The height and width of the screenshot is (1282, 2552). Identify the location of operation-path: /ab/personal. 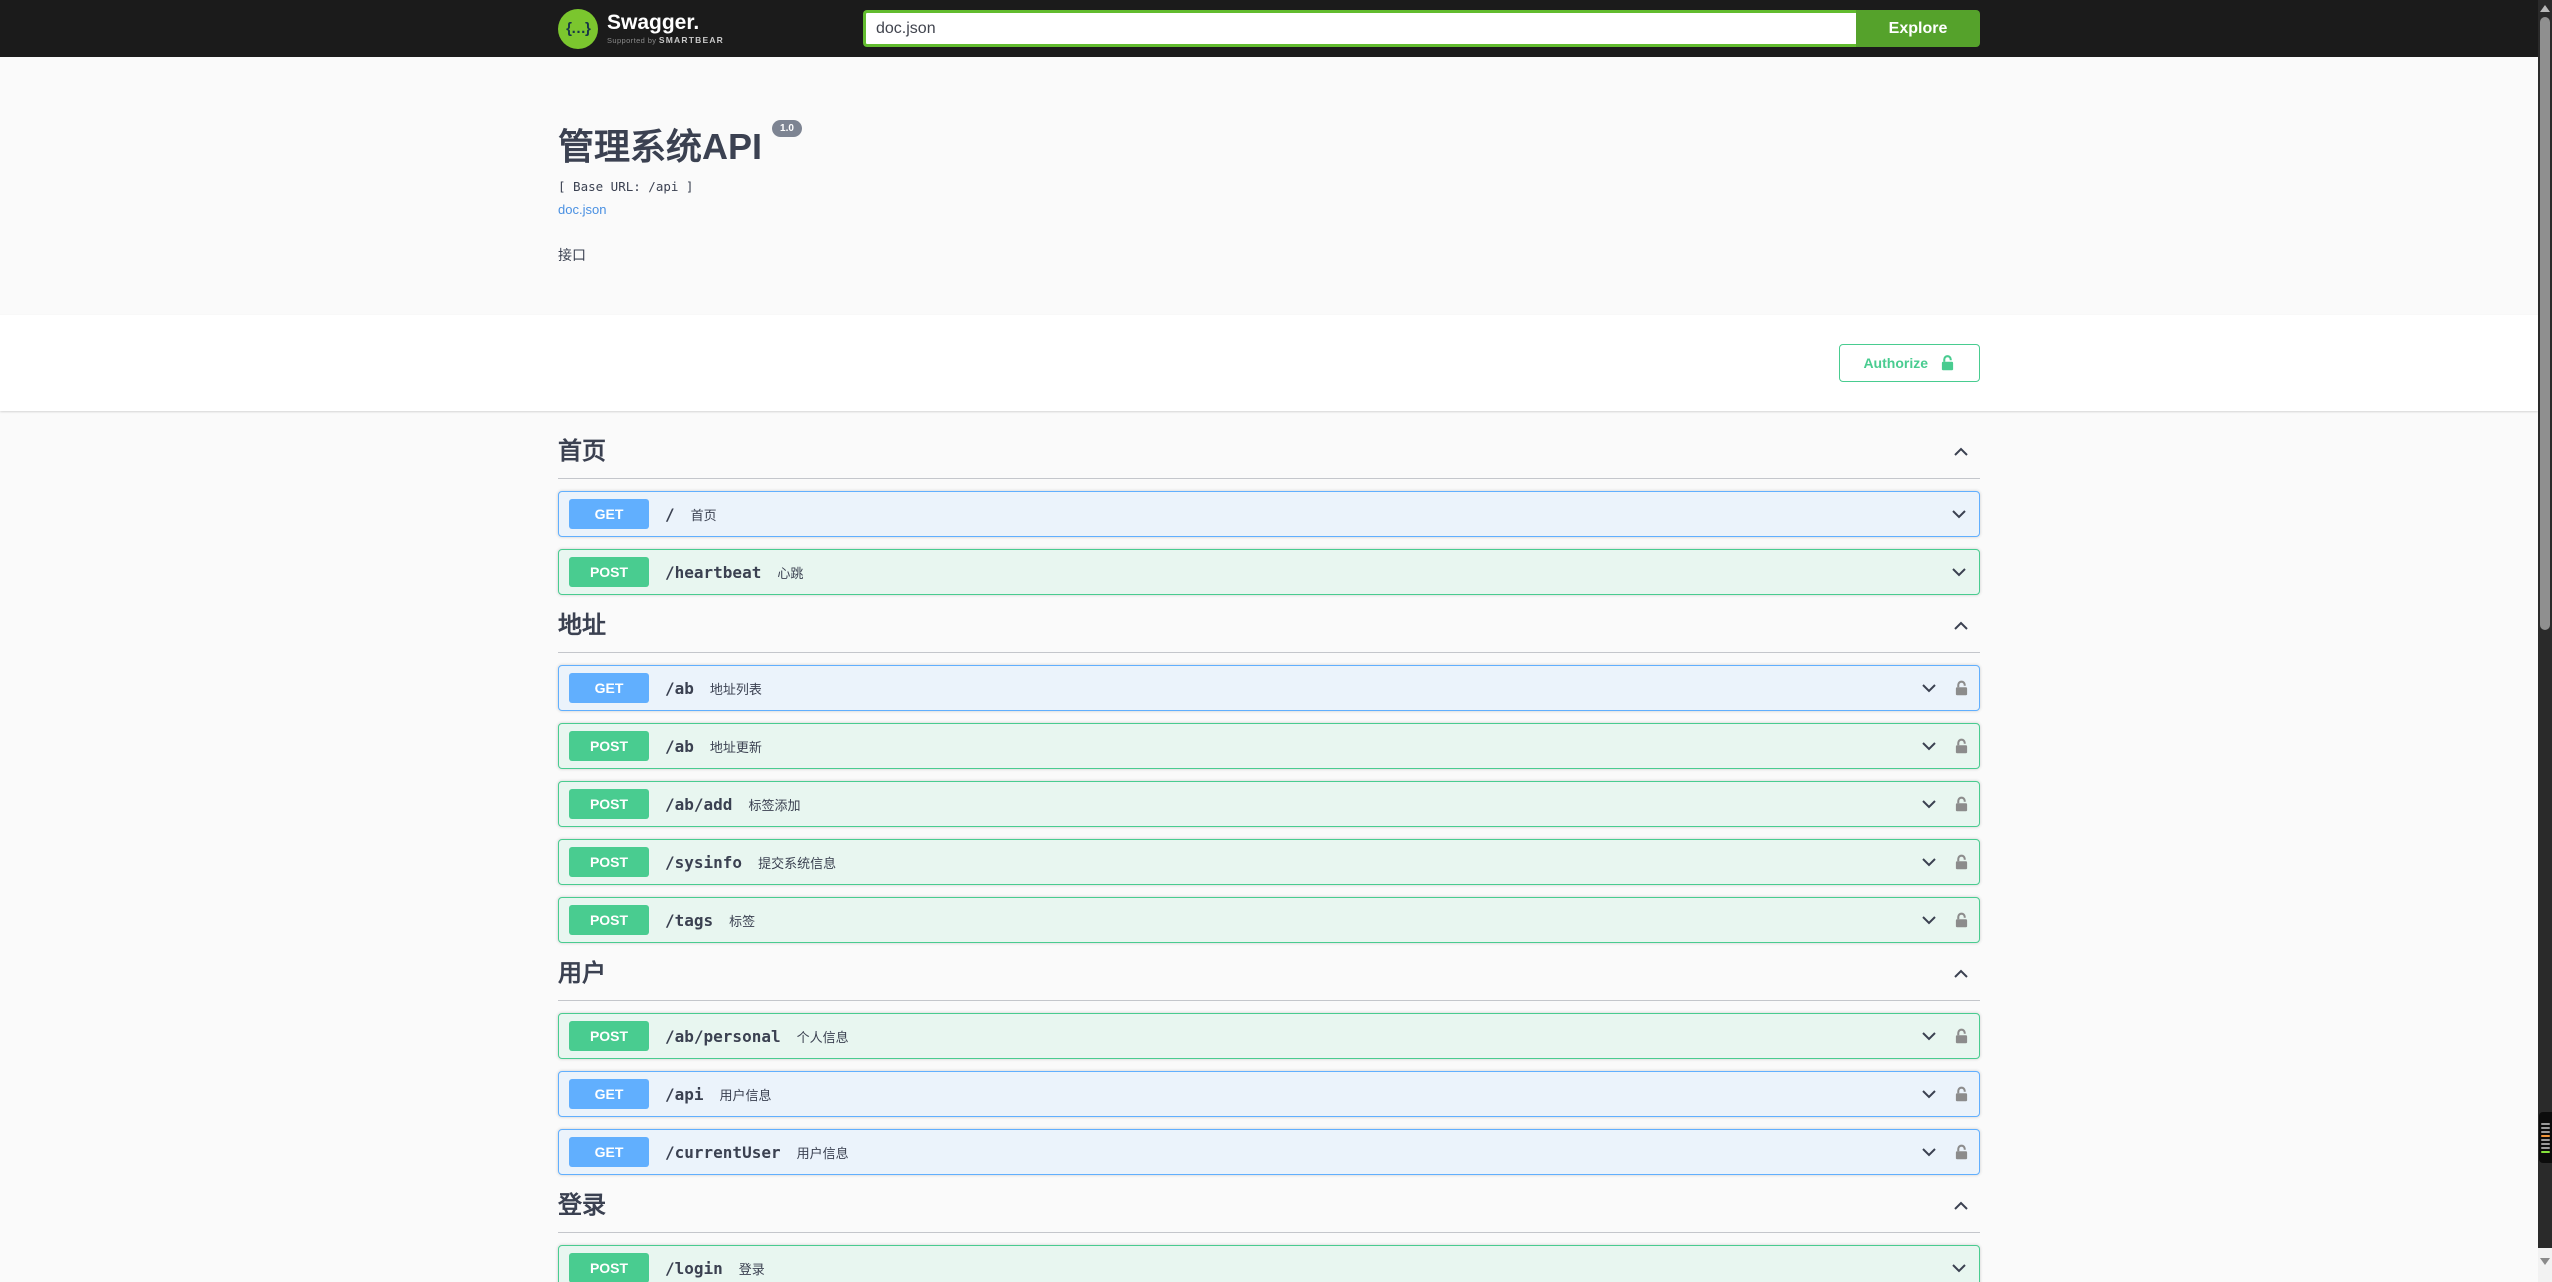
(723, 1036).